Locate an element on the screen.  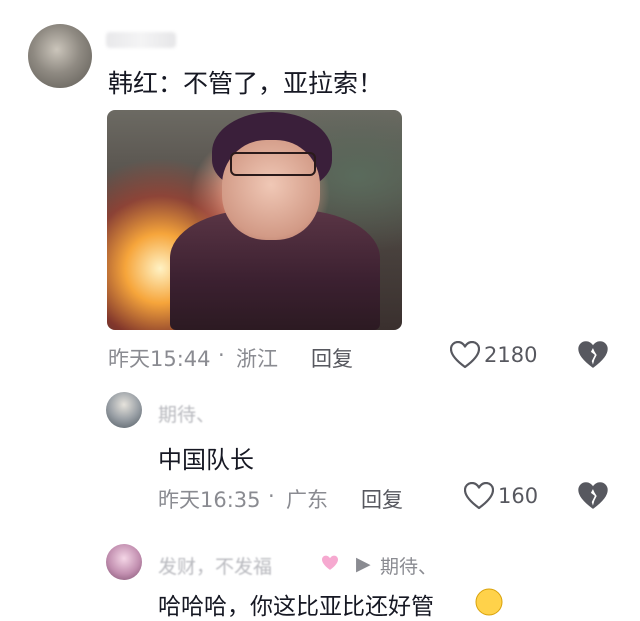
commenter-name-blurred is located at coordinates (141, 40).